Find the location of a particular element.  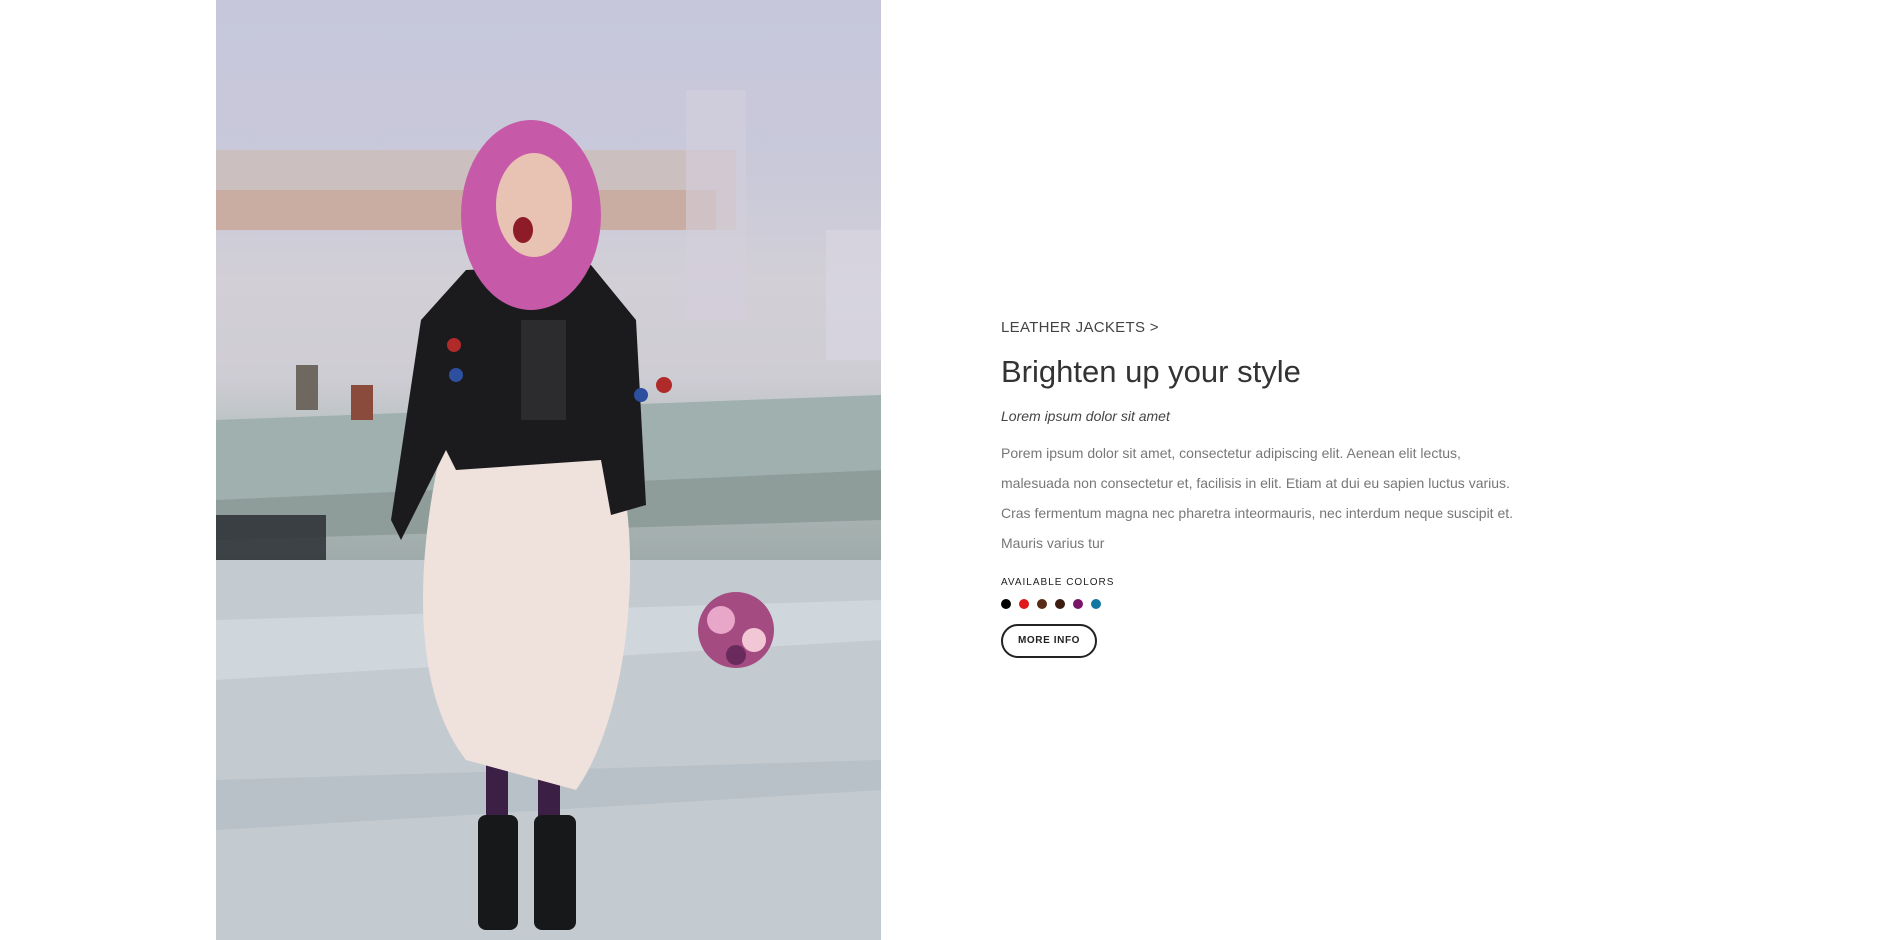

available-colors-label: AVAILABLE COLORS is located at coordinates (1058, 582).